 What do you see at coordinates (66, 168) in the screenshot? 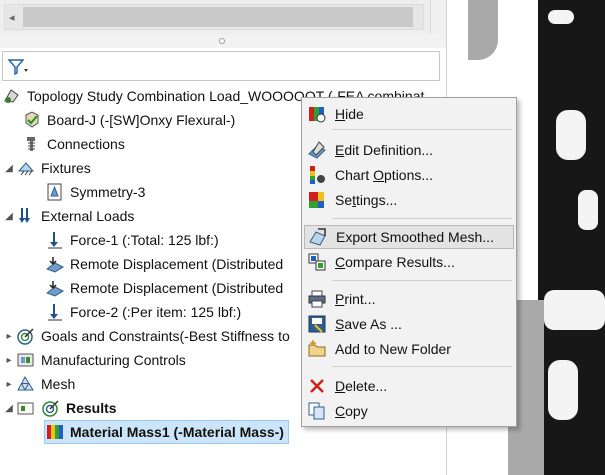
I see `fixtures-label: Fixtures` at bounding box center [66, 168].